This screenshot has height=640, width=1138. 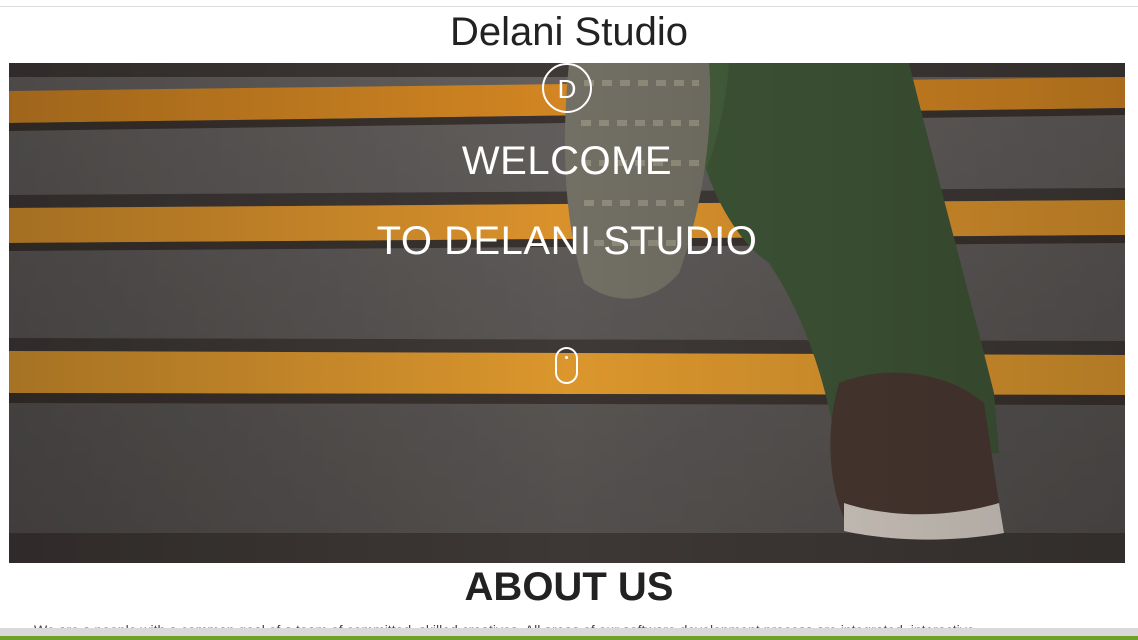 I want to click on about-section-title: ABOUT US, so click(x=569, y=587).